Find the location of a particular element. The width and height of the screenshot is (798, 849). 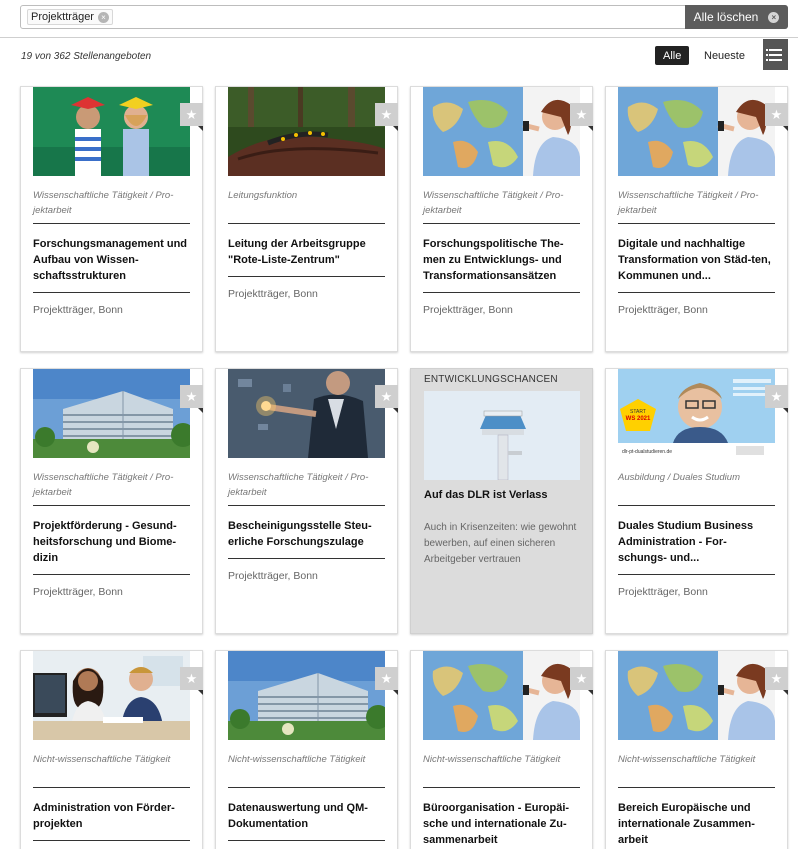

promo-title: Auf das DLR ist Verlass is located at coordinates (503, 495).